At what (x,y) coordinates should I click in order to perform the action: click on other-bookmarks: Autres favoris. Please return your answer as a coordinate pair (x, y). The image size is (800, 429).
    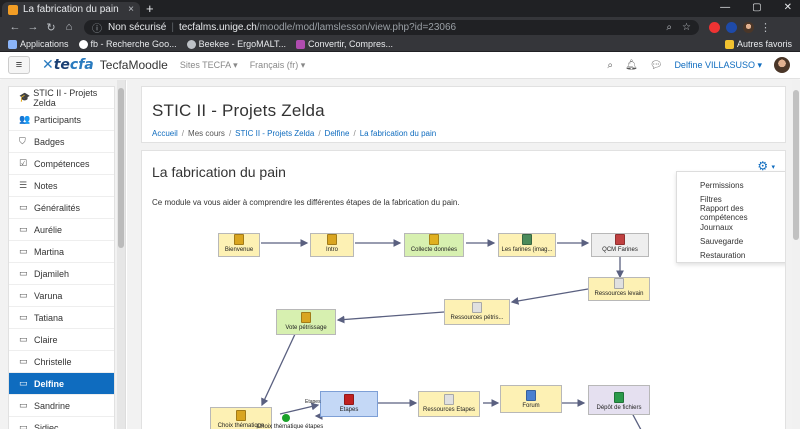
    Looking at the image, I should click on (758, 44).